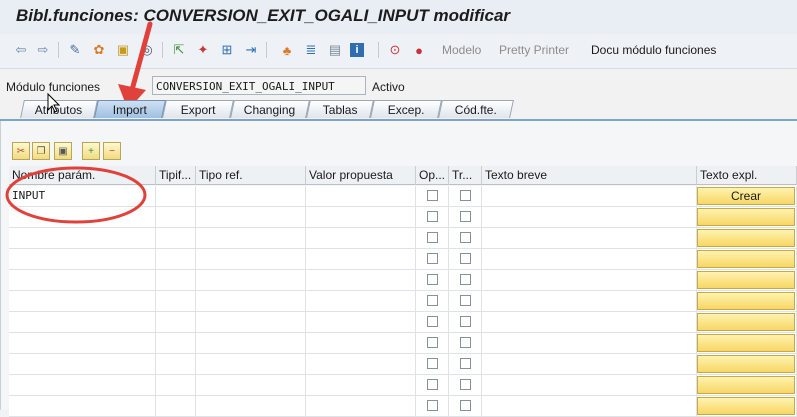 This screenshot has height=417, width=797. What do you see at coordinates (76, 195) in the screenshot?
I see `annotation-circle` at bounding box center [76, 195].